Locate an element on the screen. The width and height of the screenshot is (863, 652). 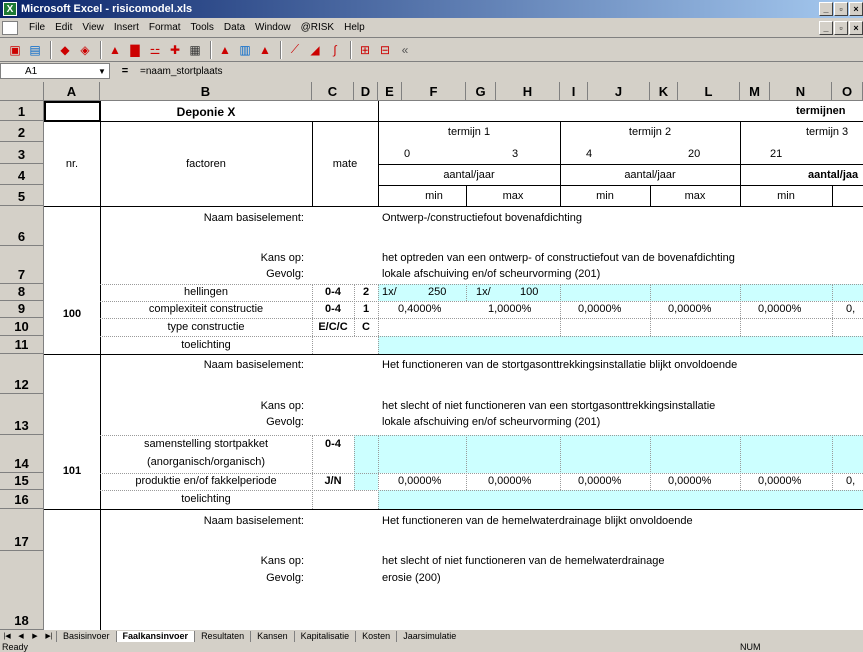
col-header-h: H is located at coordinates (528, 91).